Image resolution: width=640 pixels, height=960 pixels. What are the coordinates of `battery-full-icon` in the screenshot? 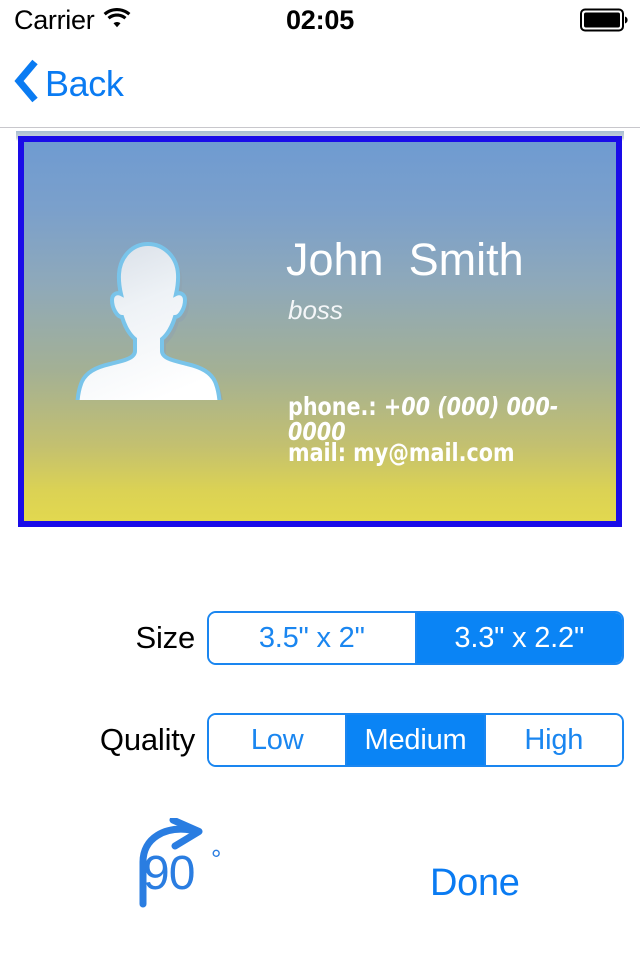 It's located at (604, 20).